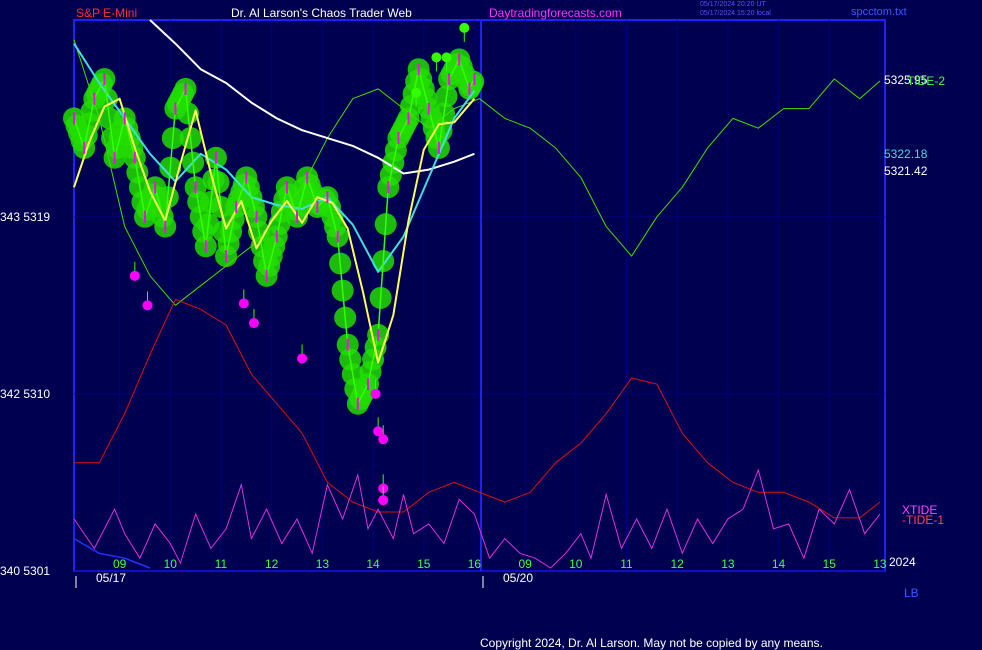 The width and height of the screenshot is (982, 650). I want to click on site-label: Daytradingforecasts.com, so click(555, 13).